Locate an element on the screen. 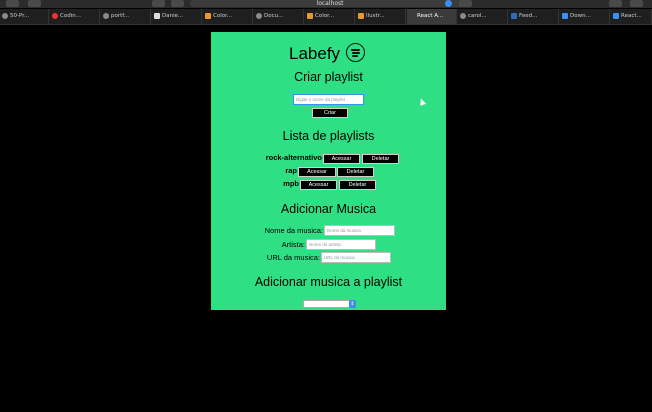  extension-icon is located at coordinates (177, 3).